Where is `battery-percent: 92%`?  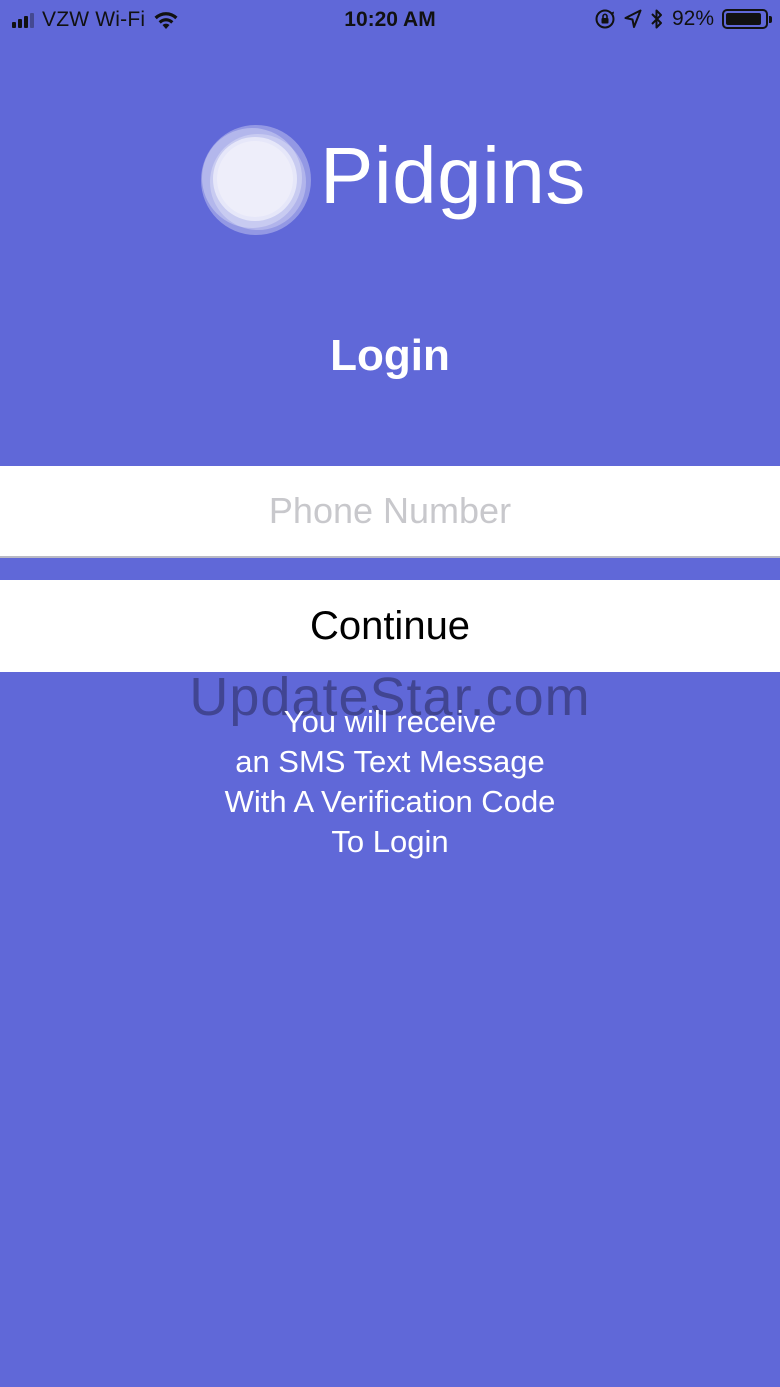 battery-percent: 92% is located at coordinates (692, 18).